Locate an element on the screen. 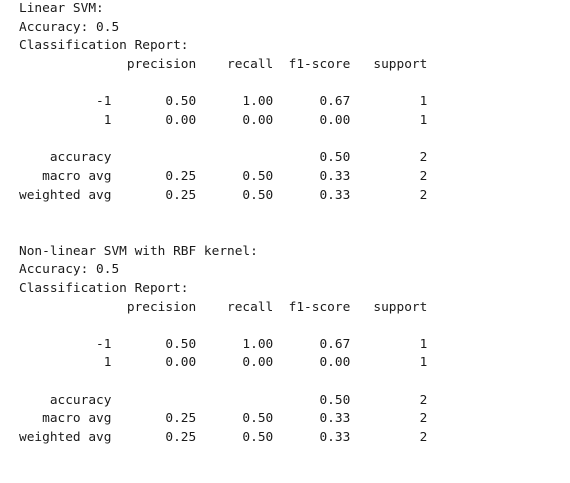  output-line: Linear SVM: is located at coordinates (61, 8).